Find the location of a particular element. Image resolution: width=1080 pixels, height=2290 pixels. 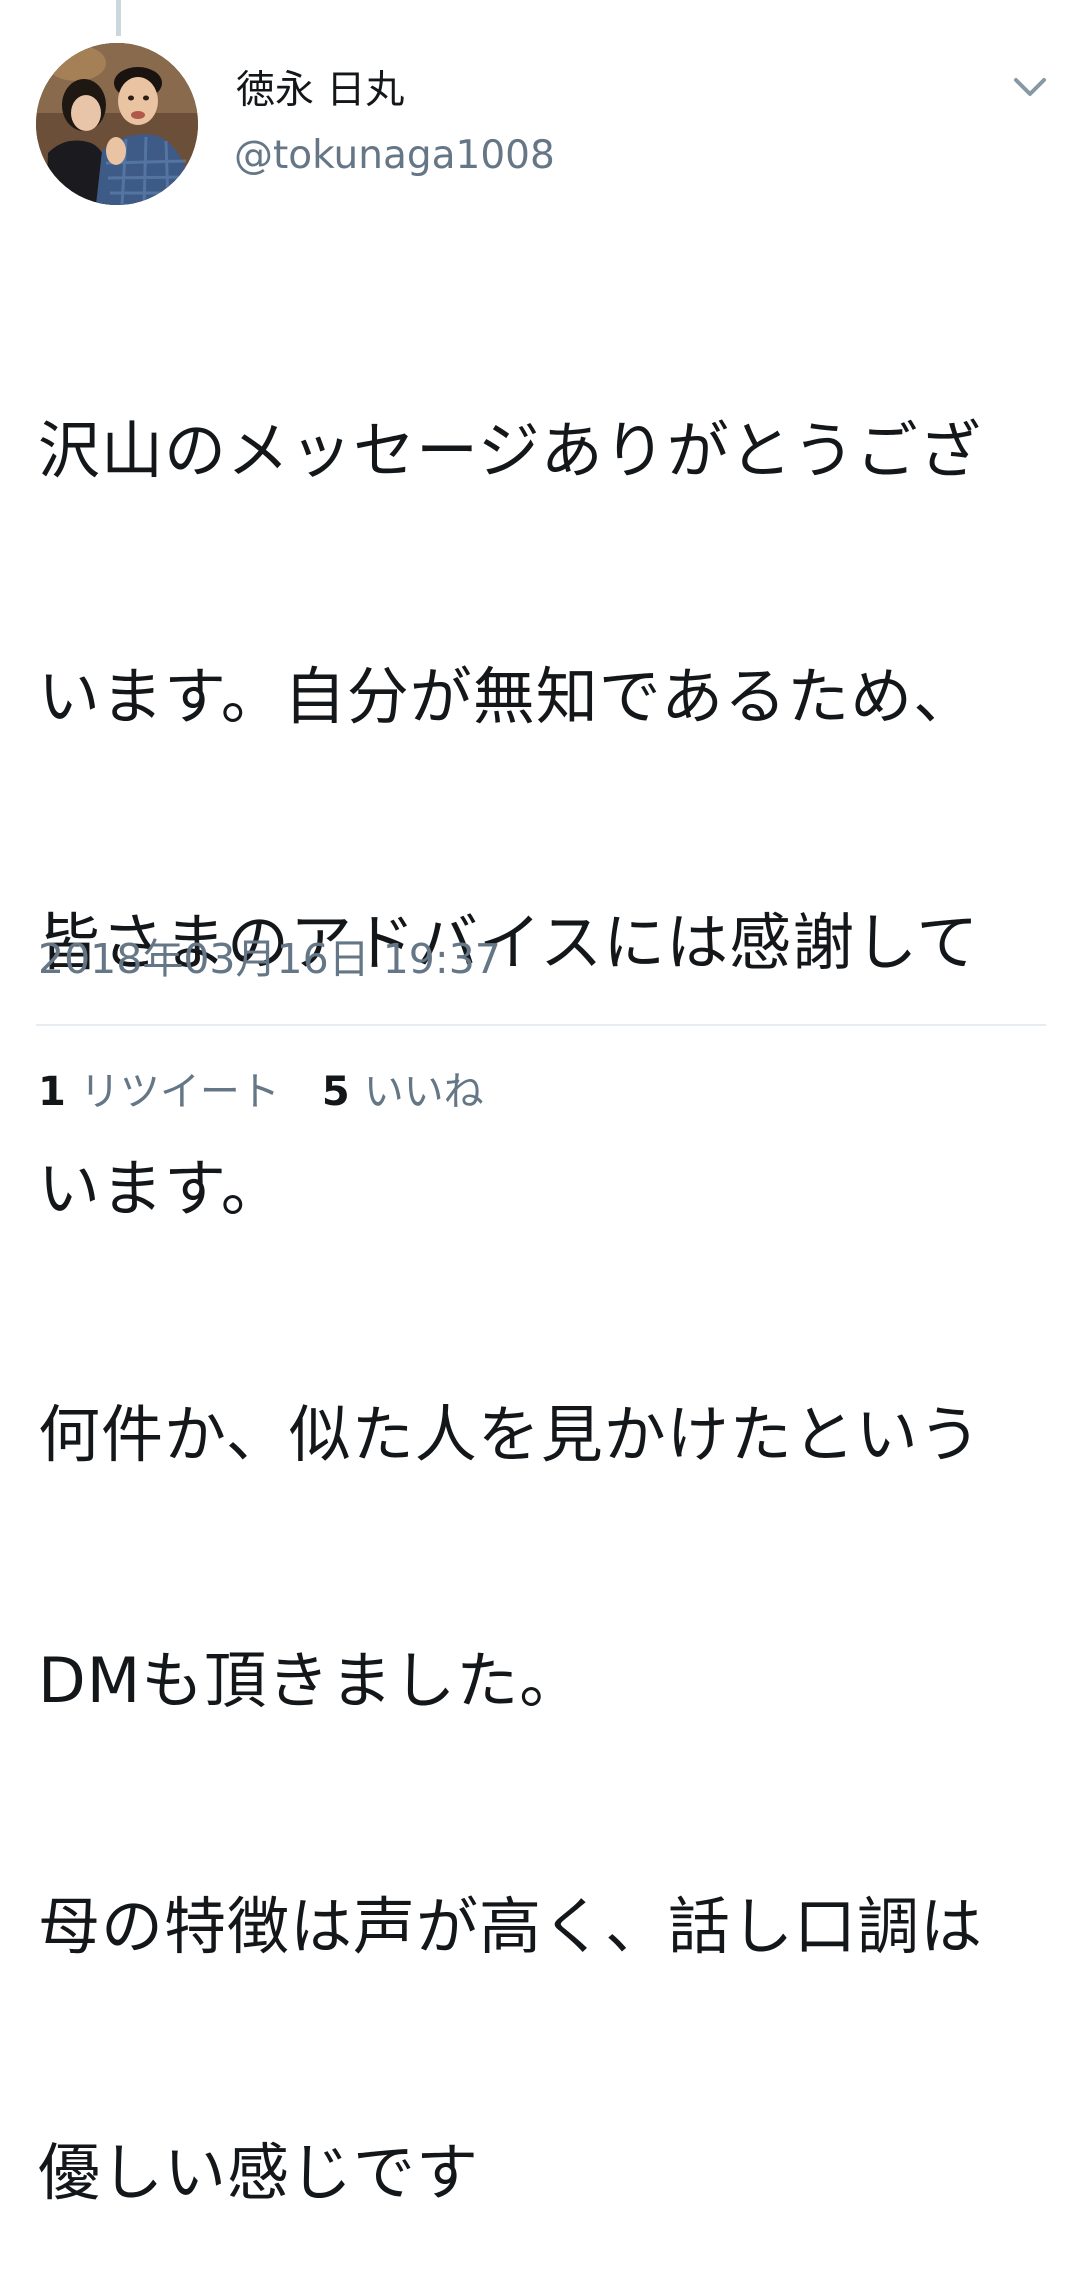

tweet-text-line: 沢山のメッセージありがとうござ is located at coordinates (510, 450).